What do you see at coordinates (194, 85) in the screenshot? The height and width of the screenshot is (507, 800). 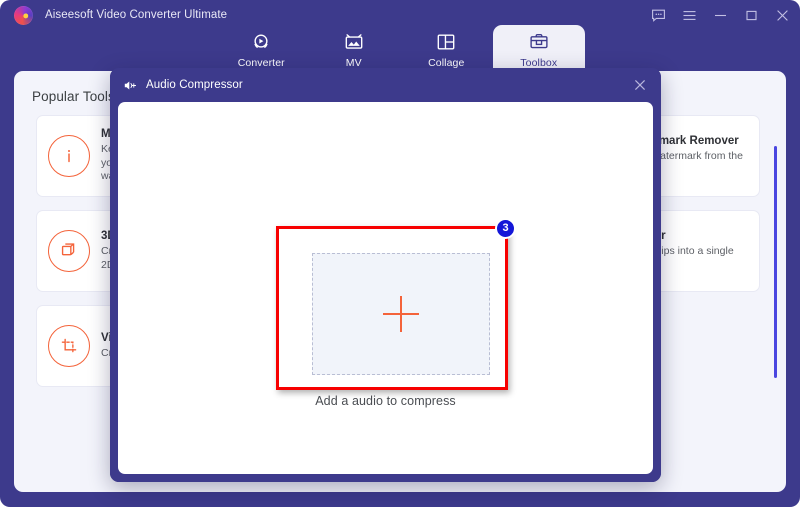 I see `modal-title: Audio Compressor` at bounding box center [194, 85].